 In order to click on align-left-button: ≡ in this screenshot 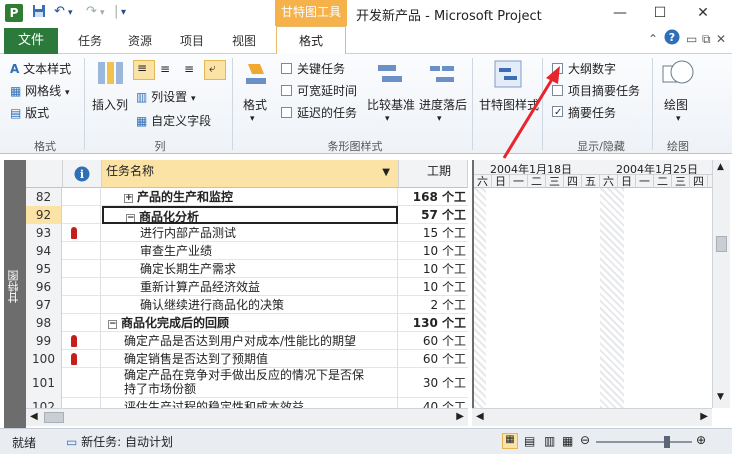, I will do `click(144, 70)`.